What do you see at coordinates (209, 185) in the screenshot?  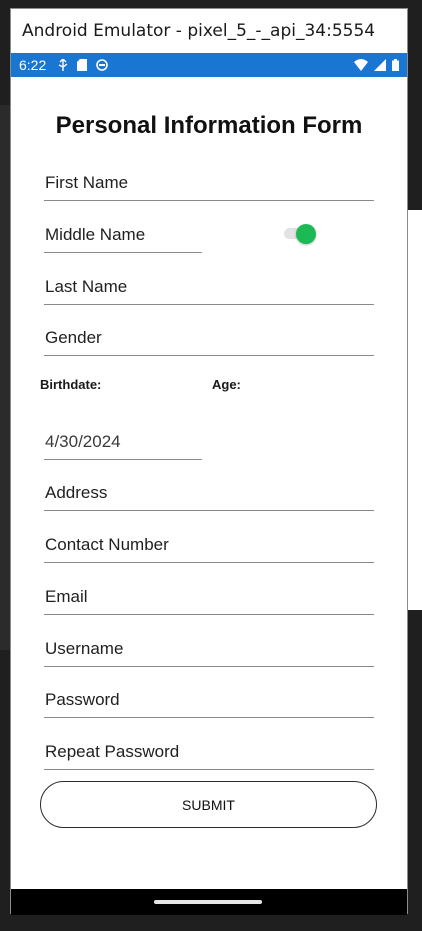 I see `first-name-field` at bounding box center [209, 185].